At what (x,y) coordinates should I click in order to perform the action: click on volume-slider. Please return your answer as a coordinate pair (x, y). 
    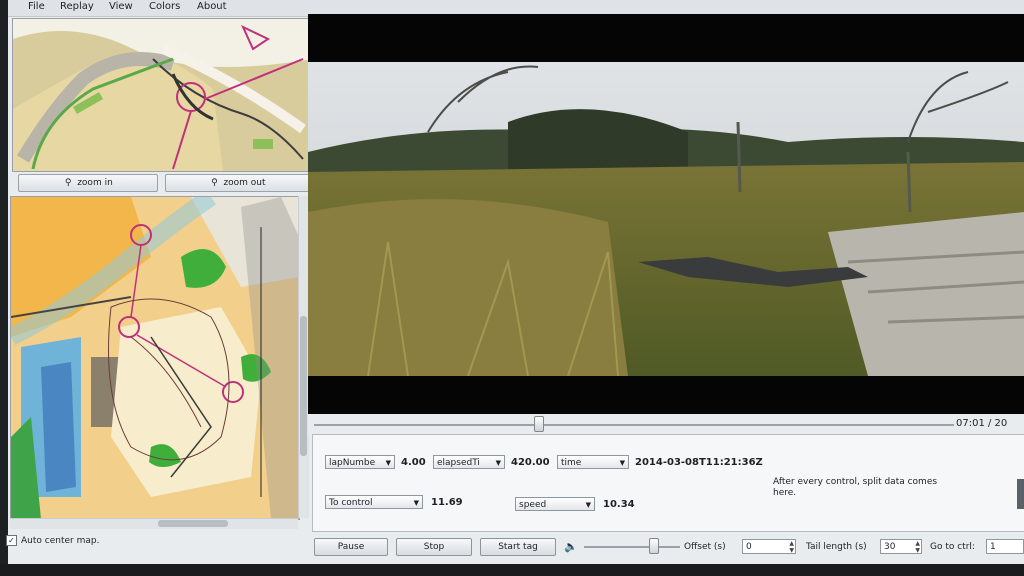
    Looking at the image, I should click on (632, 547).